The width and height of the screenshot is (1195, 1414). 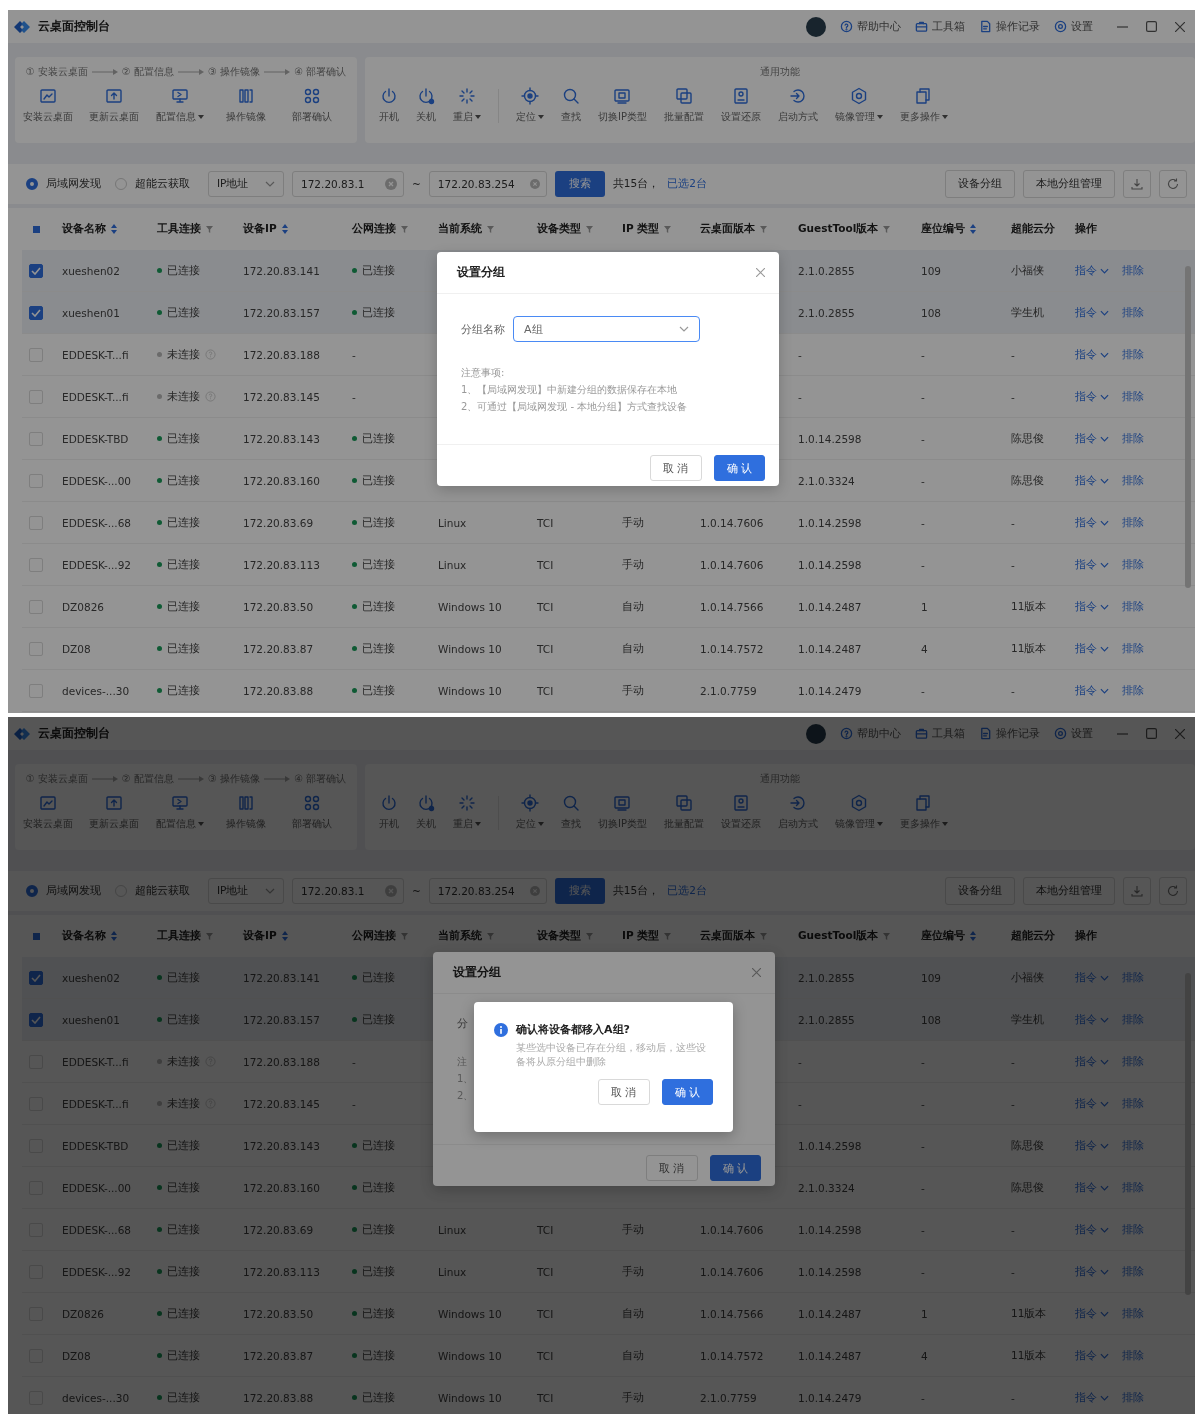 What do you see at coordinates (571, 105) in the screenshot?
I see `toolbar-button: 查找` at bounding box center [571, 105].